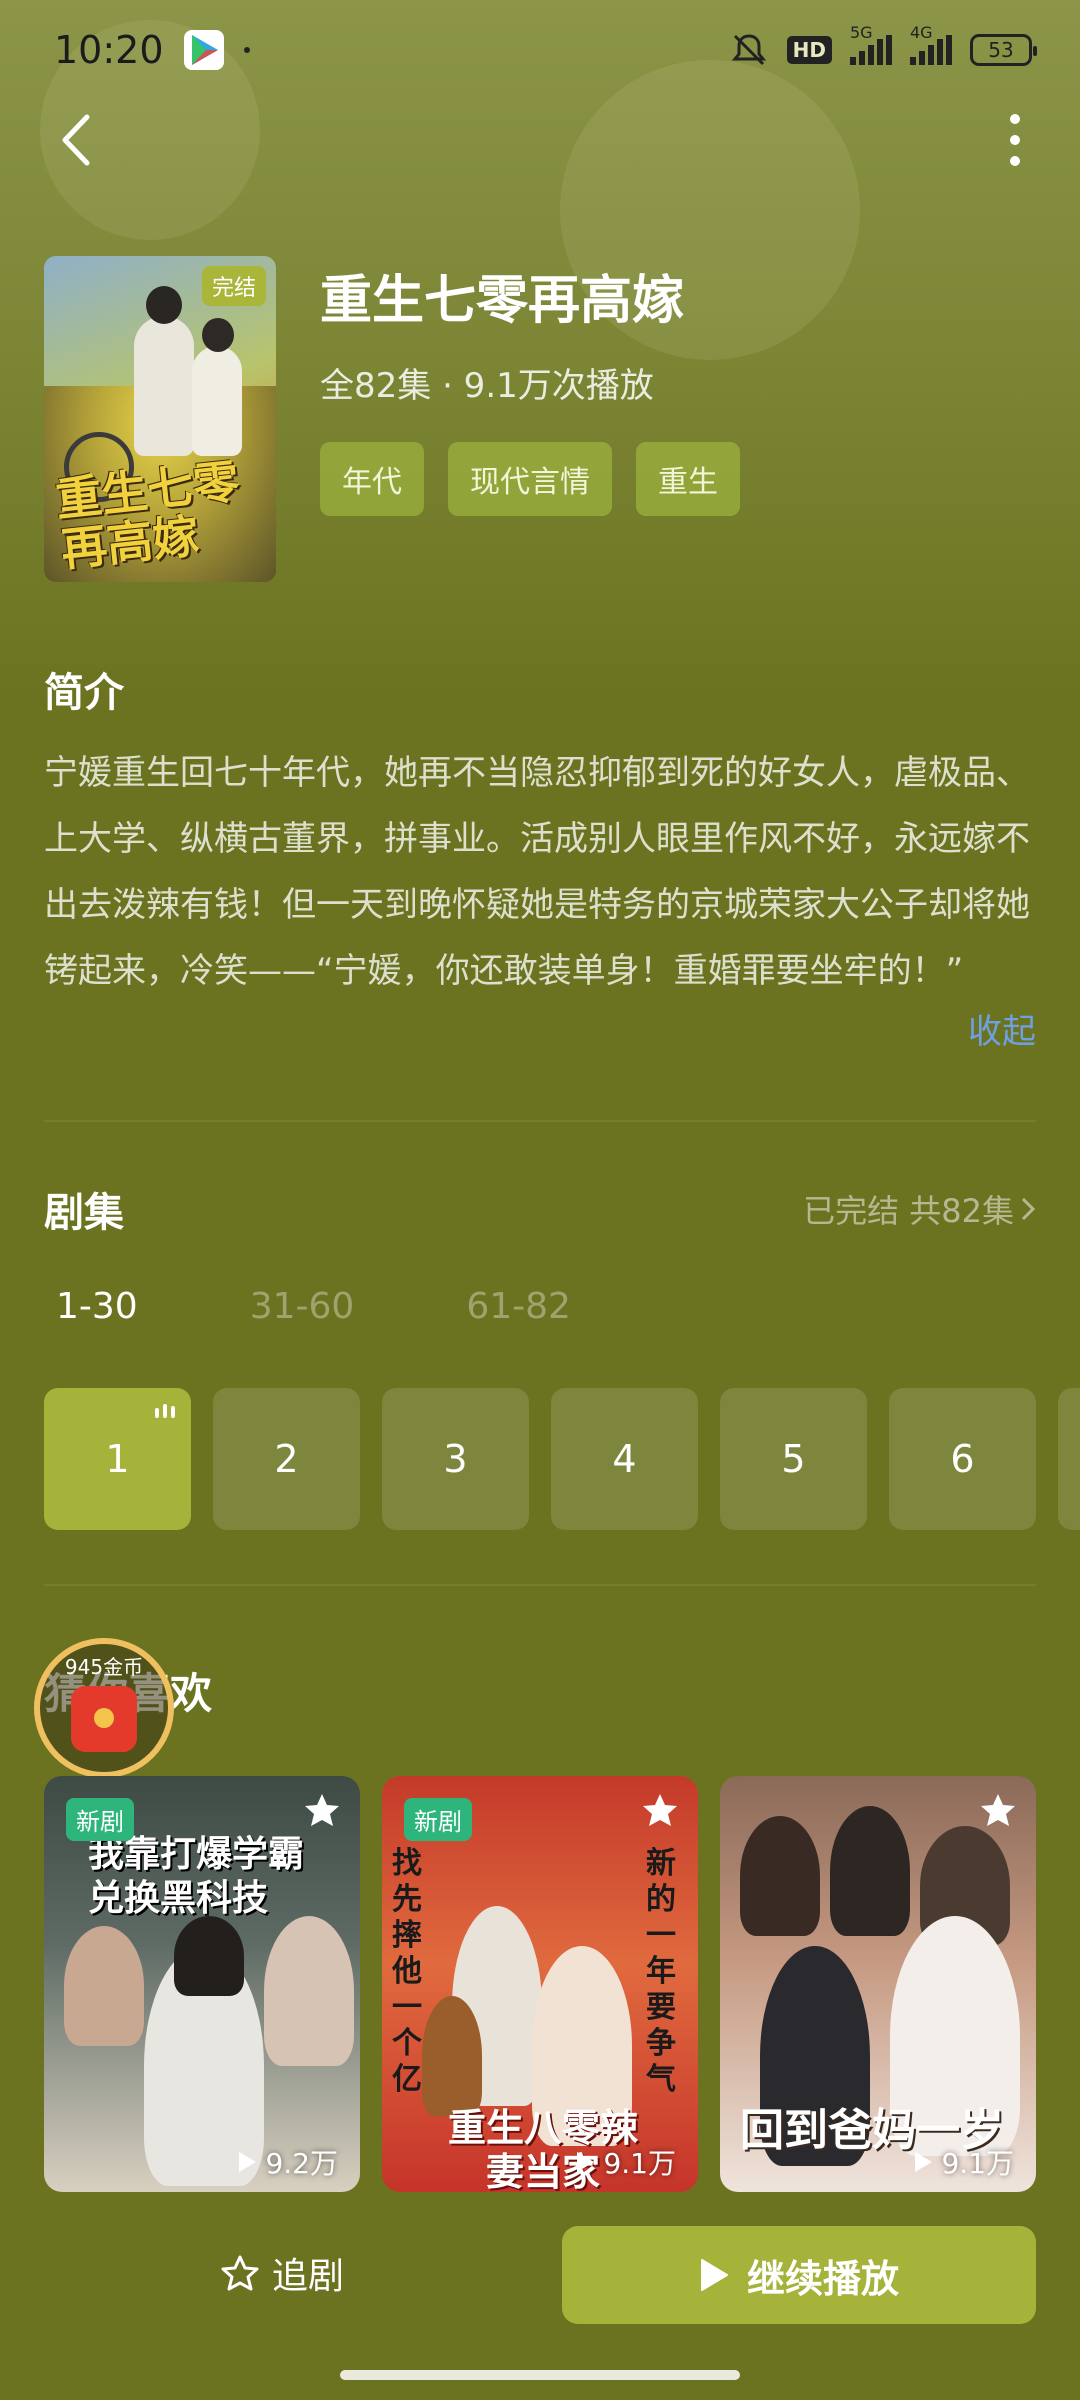  What do you see at coordinates (104, 1666) in the screenshot?
I see `coin-text: 945金币` at bounding box center [104, 1666].